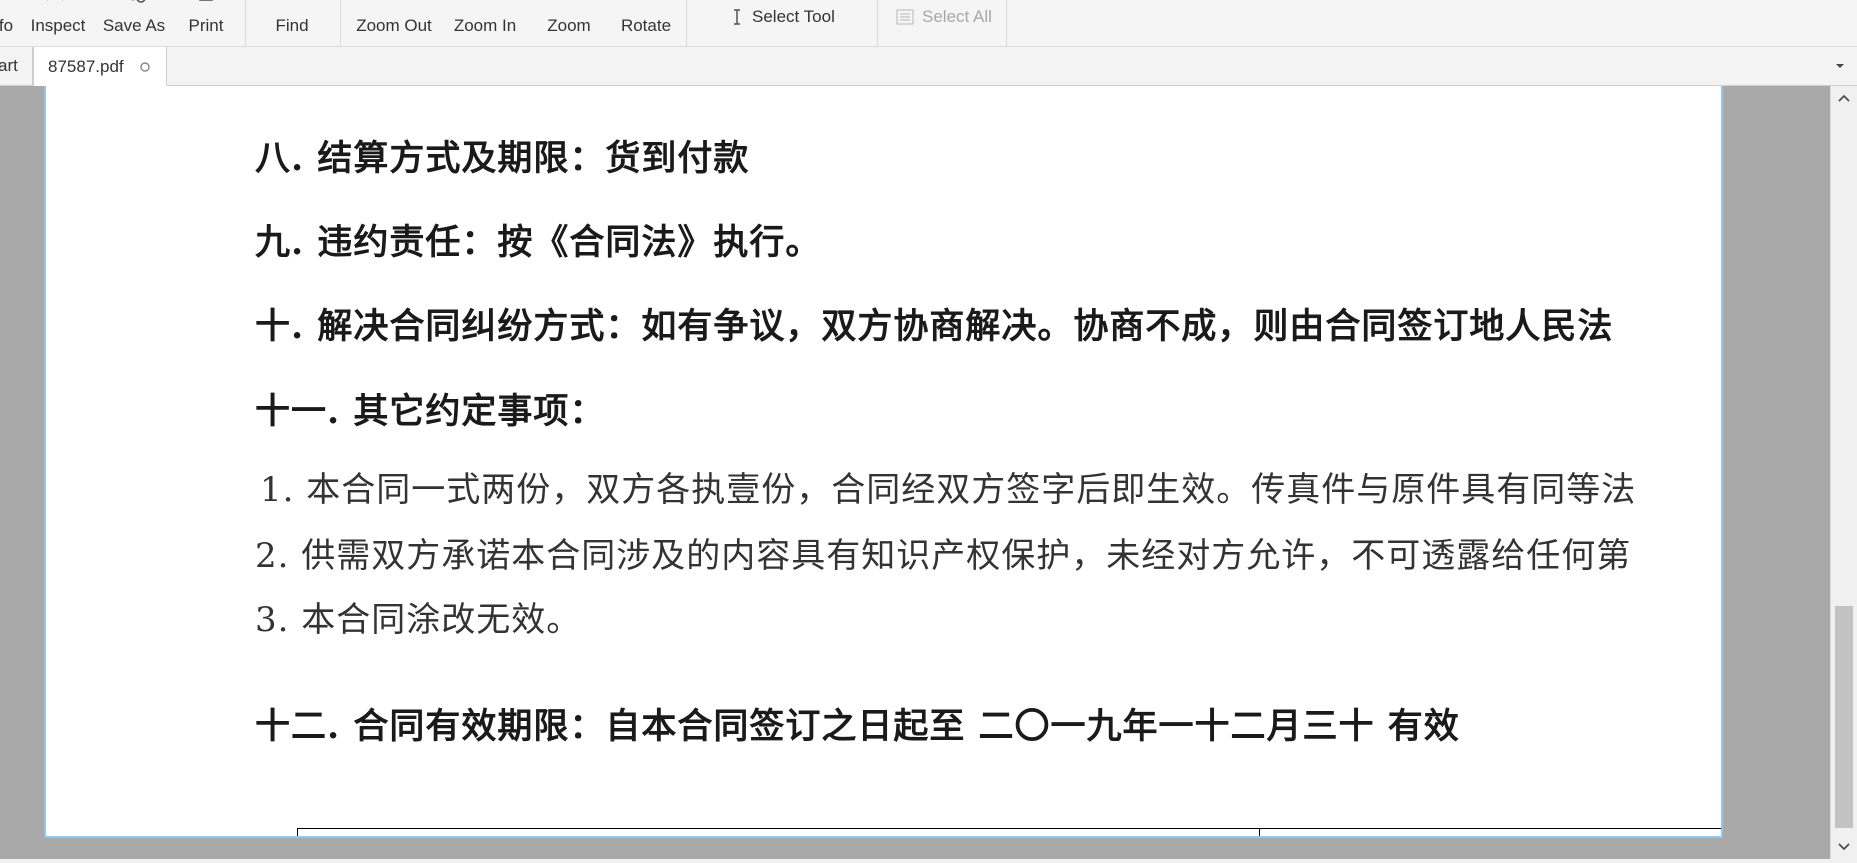 The image size is (1857, 863). What do you see at coordinates (905, 17) in the screenshot?
I see `select-all-icon` at bounding box center [905, 17].